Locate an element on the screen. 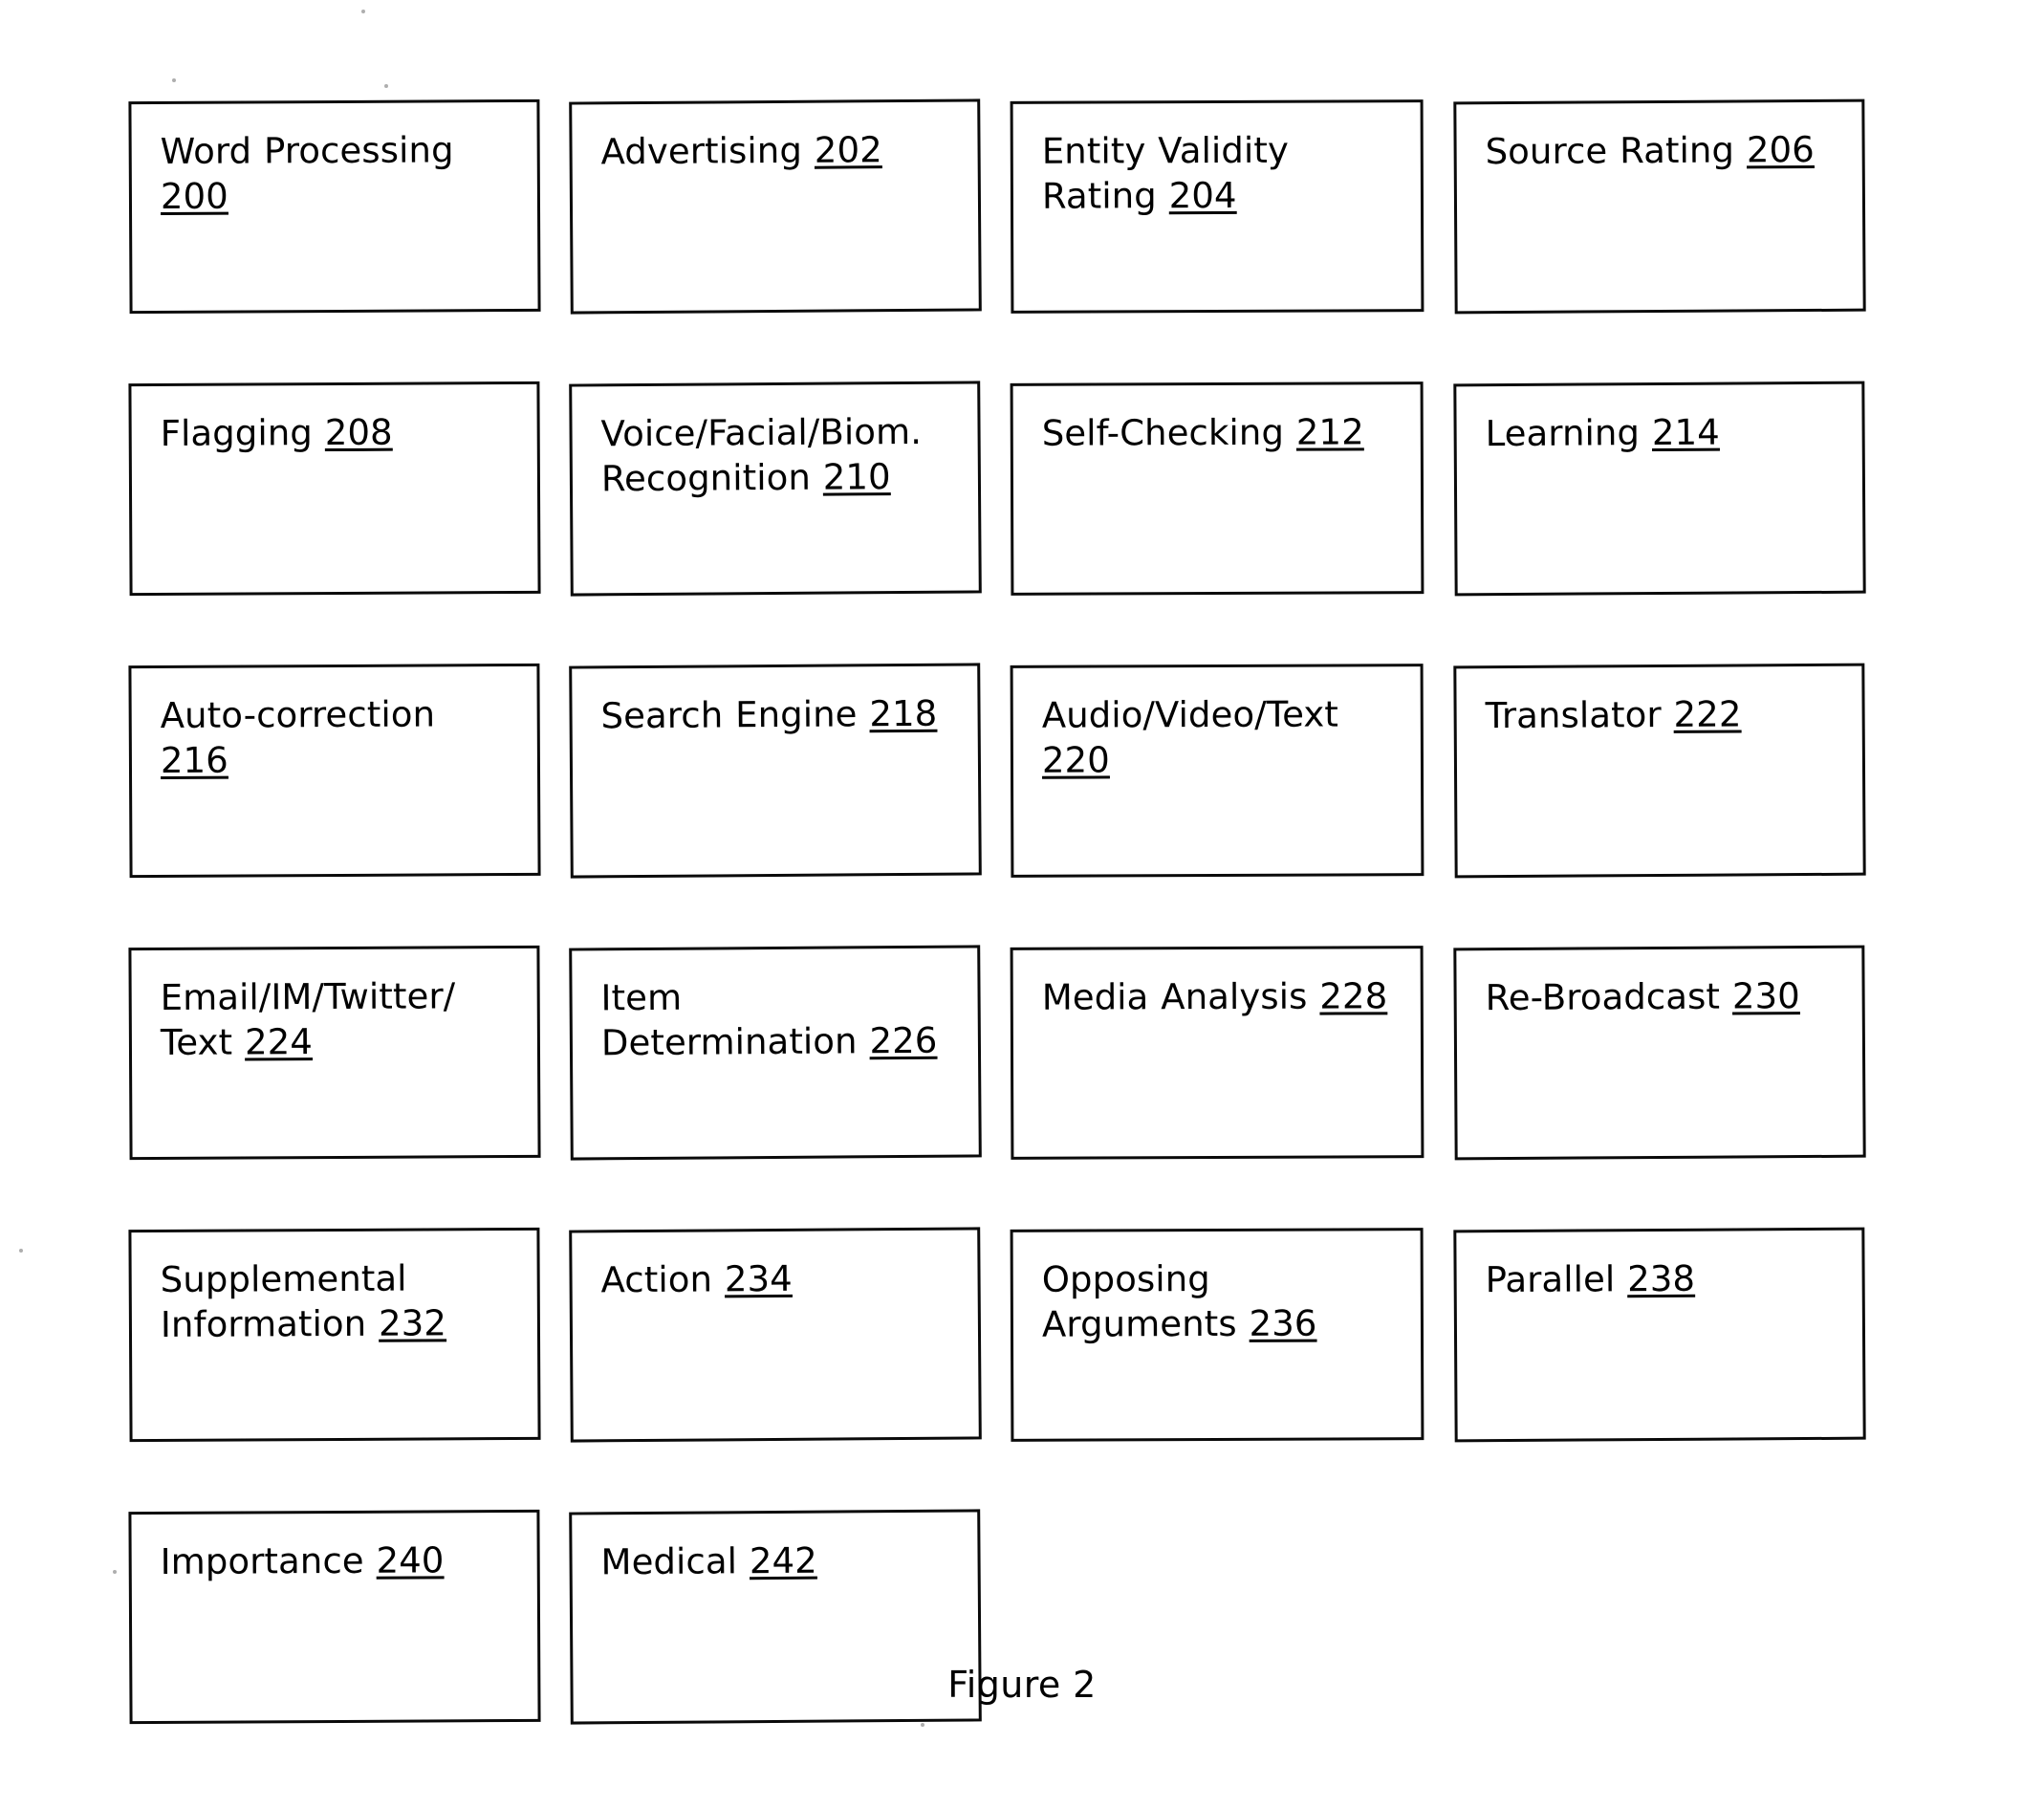  module-box-204: Entity Validity Rating 204 is located at coordinates (1217, 206).